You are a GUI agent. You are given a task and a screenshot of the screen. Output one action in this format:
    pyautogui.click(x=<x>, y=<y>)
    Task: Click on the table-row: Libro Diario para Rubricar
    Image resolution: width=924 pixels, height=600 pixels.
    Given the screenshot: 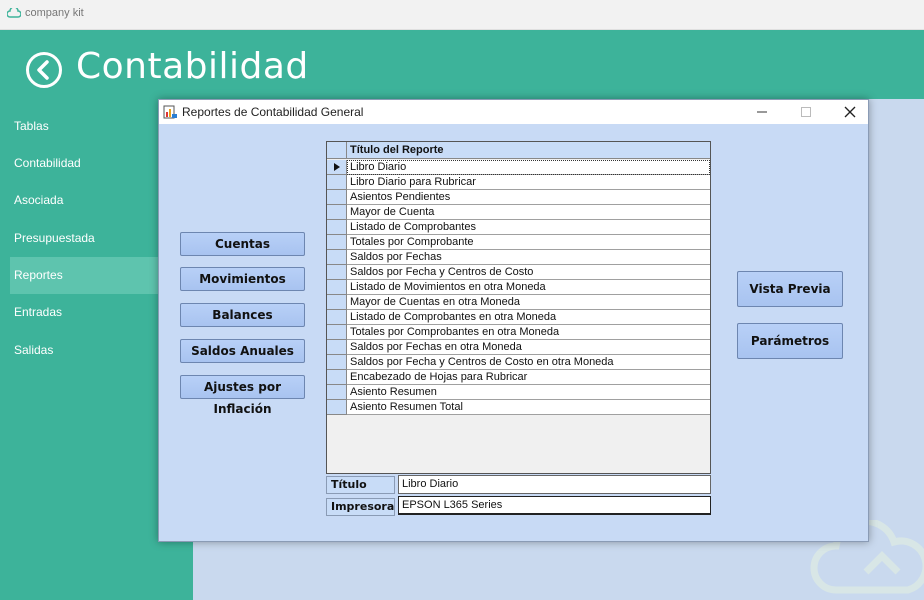 What is the action you would take?
    pyautogui.click(x=518, y=182)
    